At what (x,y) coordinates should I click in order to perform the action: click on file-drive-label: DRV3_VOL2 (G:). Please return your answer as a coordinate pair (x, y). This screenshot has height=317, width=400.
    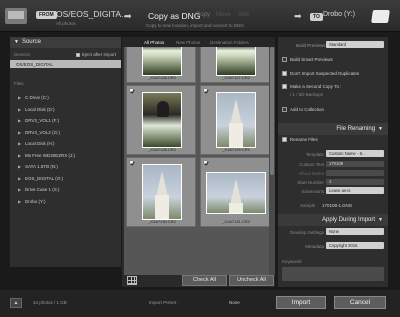
    Looking at the image, I should click on (42, 132).